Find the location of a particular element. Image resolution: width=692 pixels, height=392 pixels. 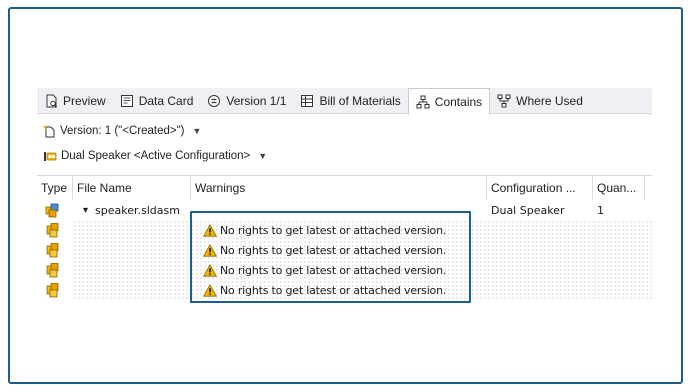

version-selector-label: Version: 1 ("<Created>") is located at coordinates (122, 131).